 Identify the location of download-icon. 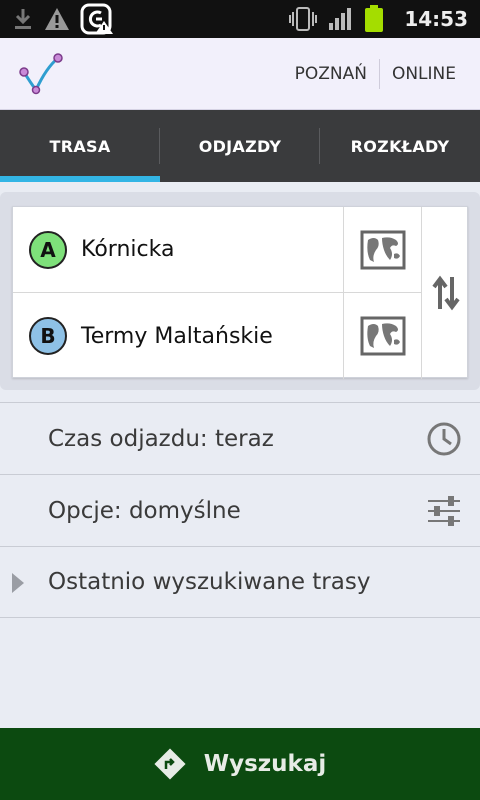
(23, 19).